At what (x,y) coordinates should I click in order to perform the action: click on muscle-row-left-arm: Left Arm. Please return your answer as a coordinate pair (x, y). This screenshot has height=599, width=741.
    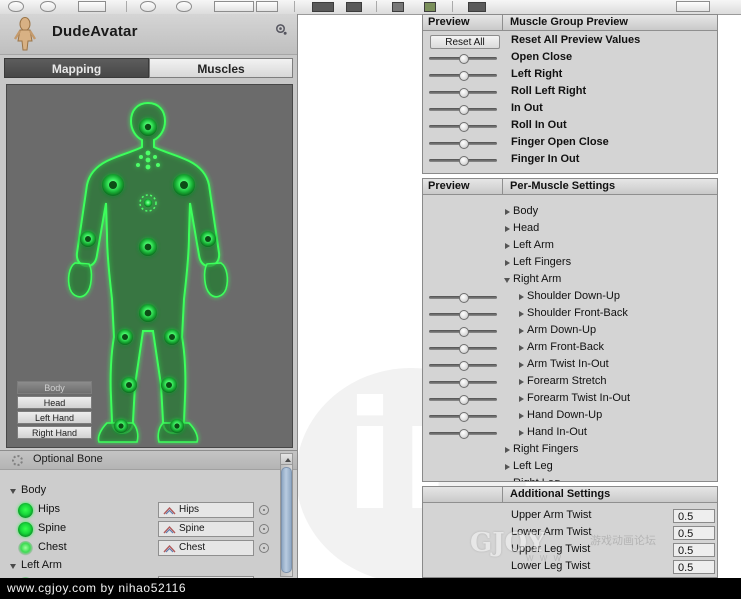
    Looking at the image, I should click on (570, 246).